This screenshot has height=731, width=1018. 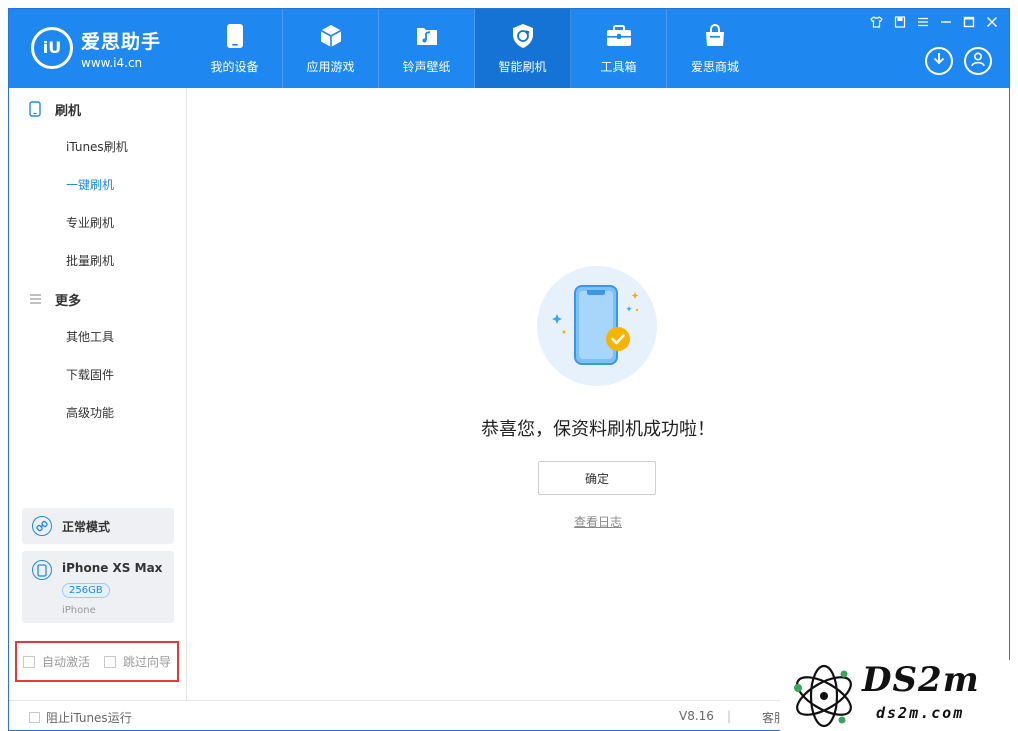 What do you see at coordinates (121, 42) in the screenshot?
I see `brand-name: 爱思助手` at bounding box center [121, 42].